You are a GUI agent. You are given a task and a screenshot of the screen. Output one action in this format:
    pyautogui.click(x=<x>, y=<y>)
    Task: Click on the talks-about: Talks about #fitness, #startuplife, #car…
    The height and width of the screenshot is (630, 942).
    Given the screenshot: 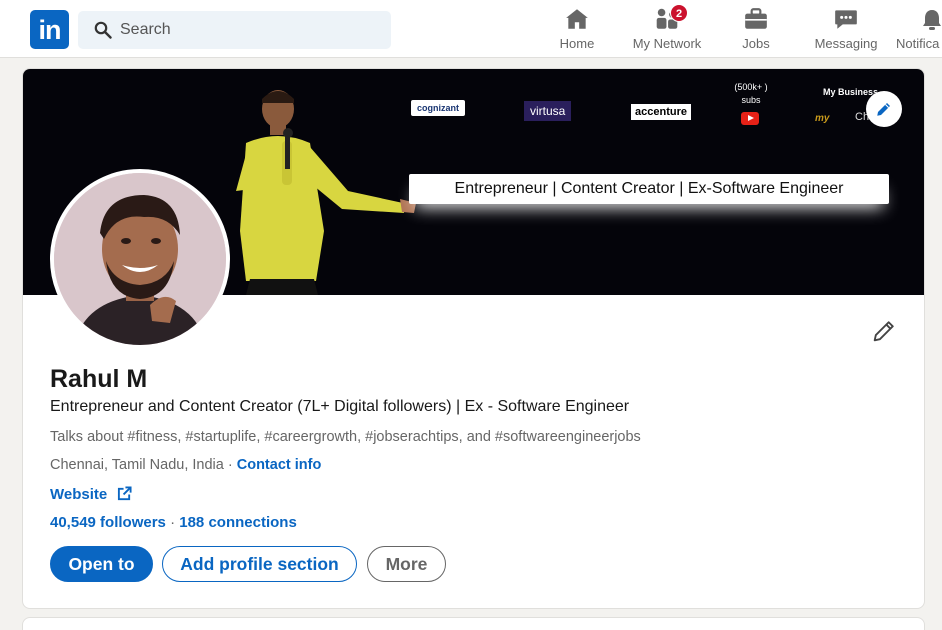 What is the action you would take?
    pyautogui.click(x=345, y=437)
    